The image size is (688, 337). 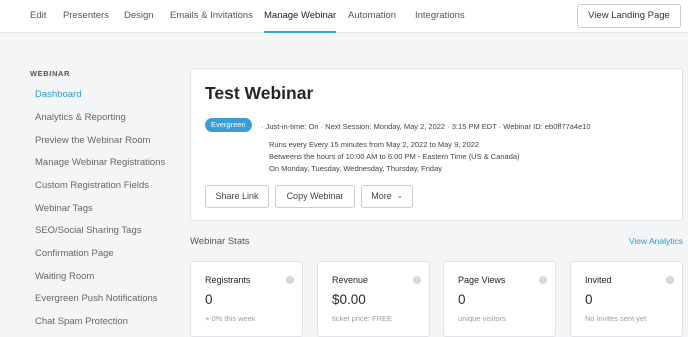 What do you see at coordinates (373, 299) in the screenshot?
I see `stat-card-revenue: Revenue i $0.00 ticket price: FREE` at bounding box center [373, 299].